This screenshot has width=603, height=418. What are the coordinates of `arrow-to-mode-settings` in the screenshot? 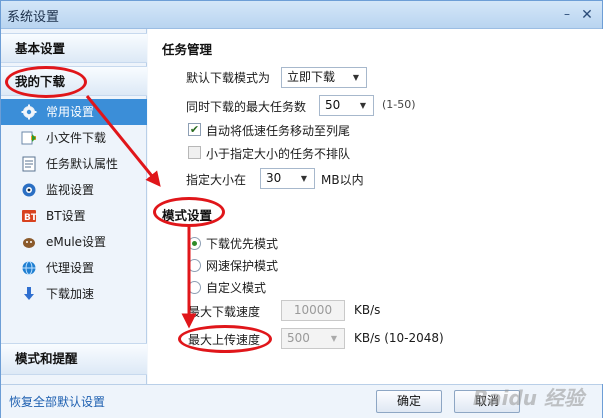 It's located at (123, 141).